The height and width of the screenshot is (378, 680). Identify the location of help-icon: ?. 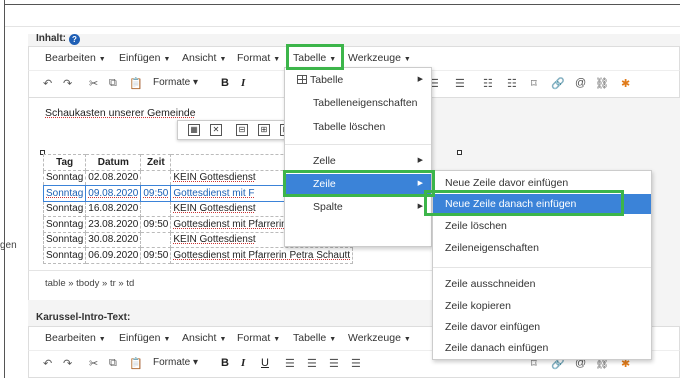
(74, 39).